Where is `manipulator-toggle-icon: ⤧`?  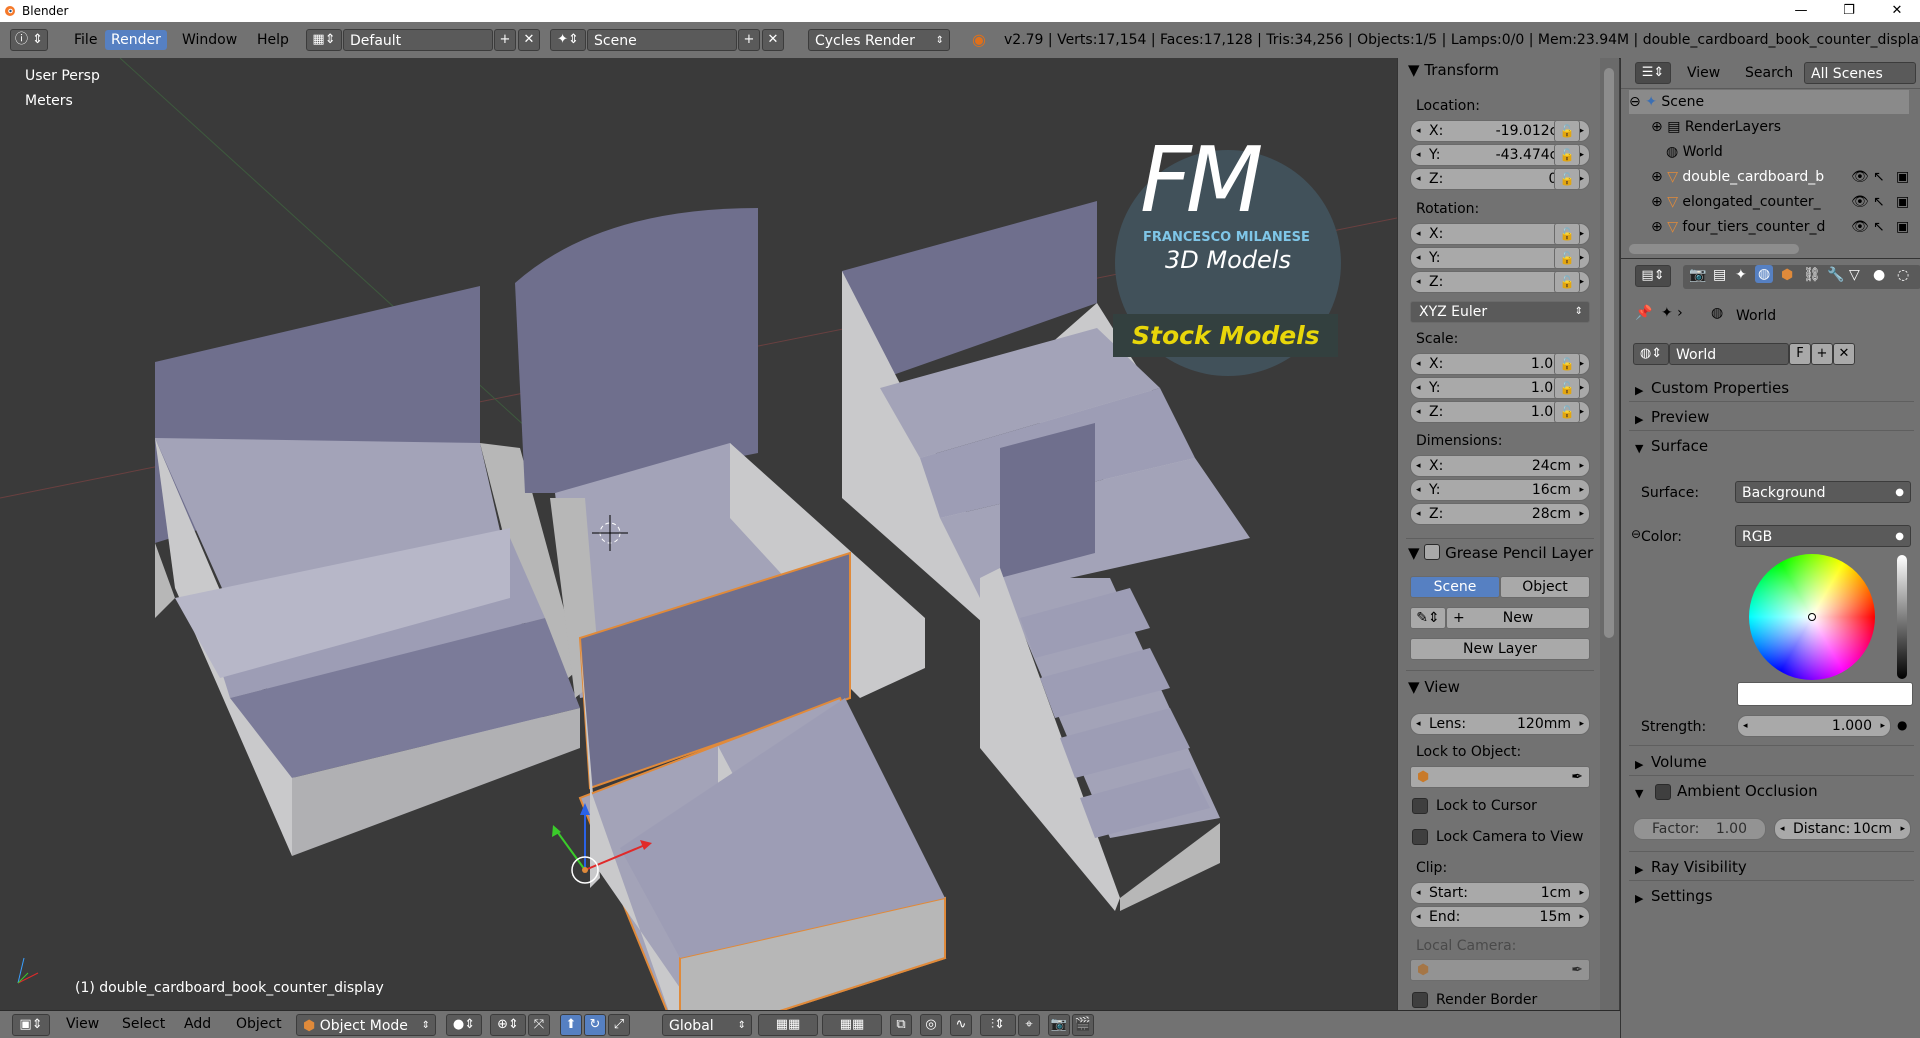 manipulator-toggle-icon: ⤧ is located at coordinates (539, 1025).